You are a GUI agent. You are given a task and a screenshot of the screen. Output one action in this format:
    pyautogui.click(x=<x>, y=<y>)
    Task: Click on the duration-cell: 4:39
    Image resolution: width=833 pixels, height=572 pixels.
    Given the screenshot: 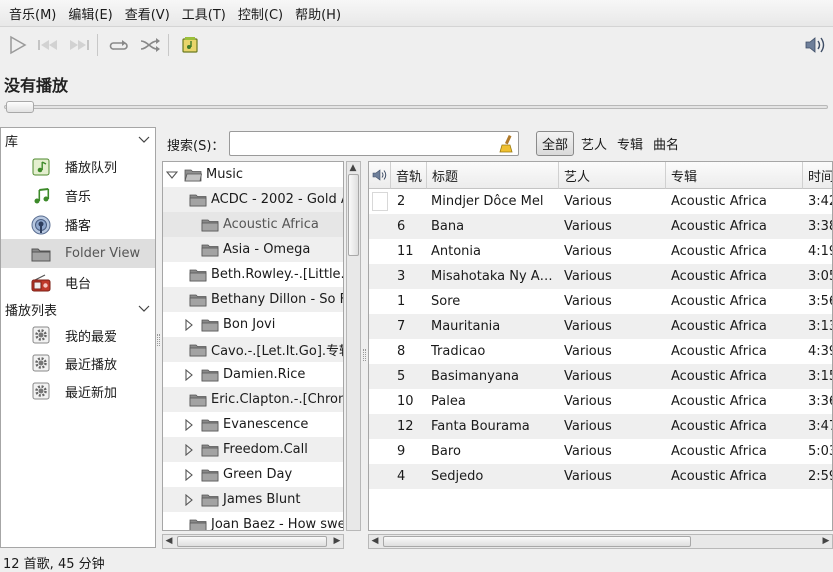 What is the action you would take?
    pyautogui.click(x=820, y=351)
    